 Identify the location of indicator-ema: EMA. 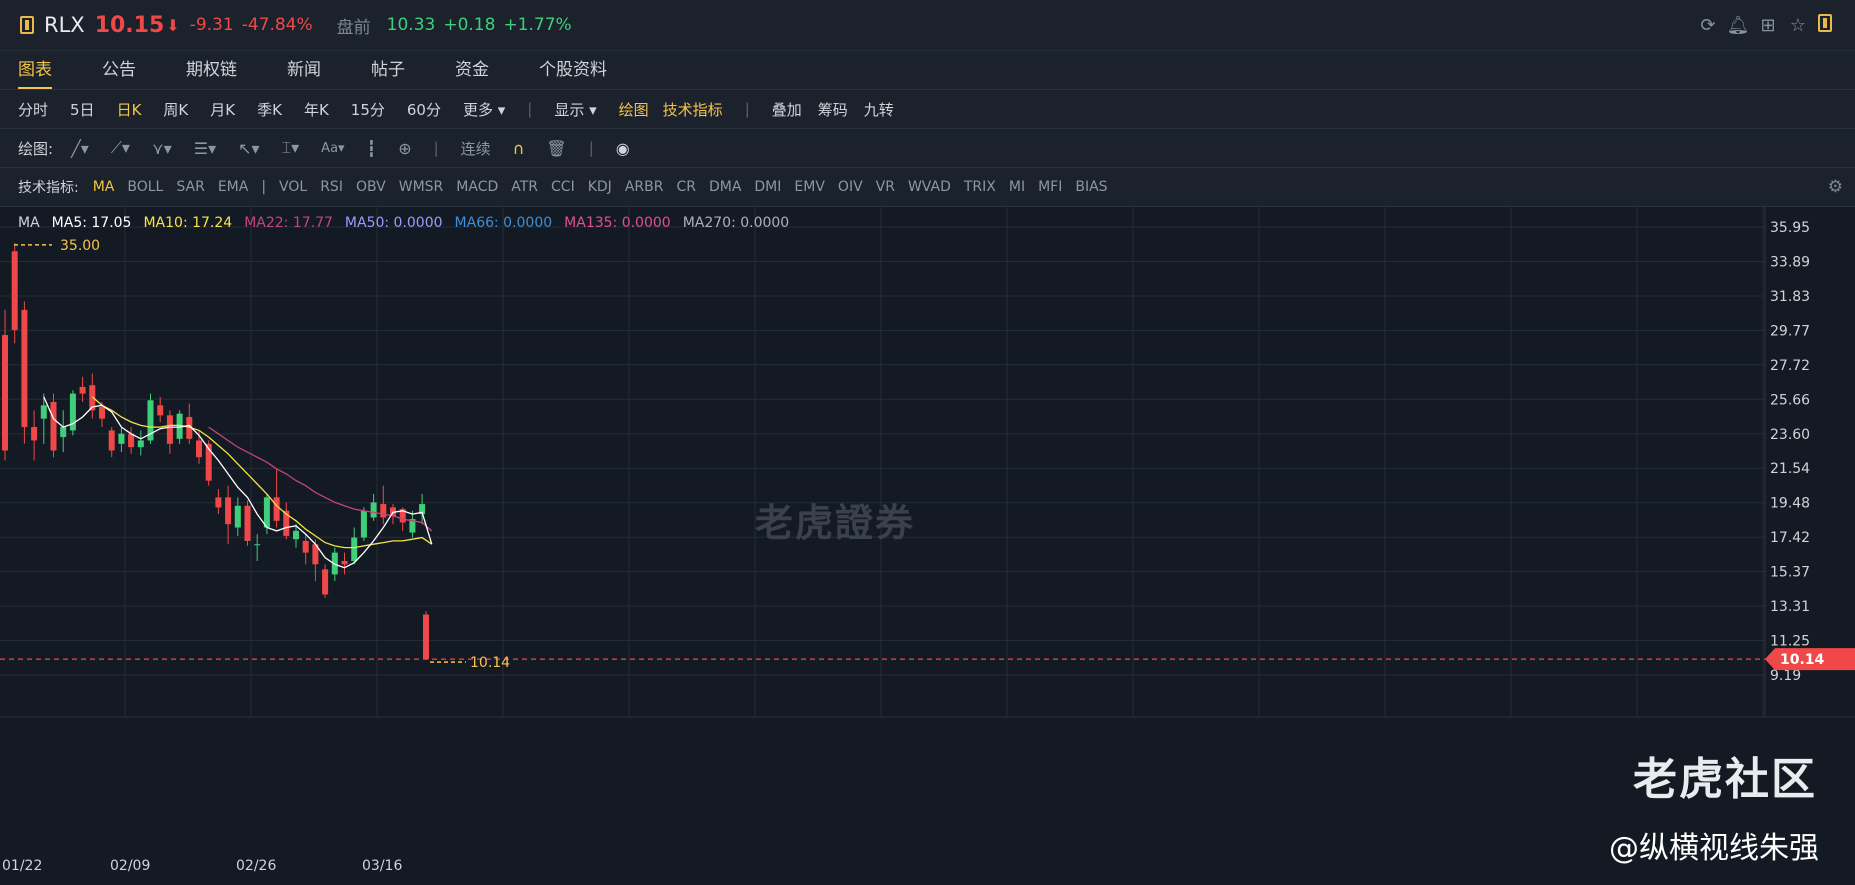
(233, 187).